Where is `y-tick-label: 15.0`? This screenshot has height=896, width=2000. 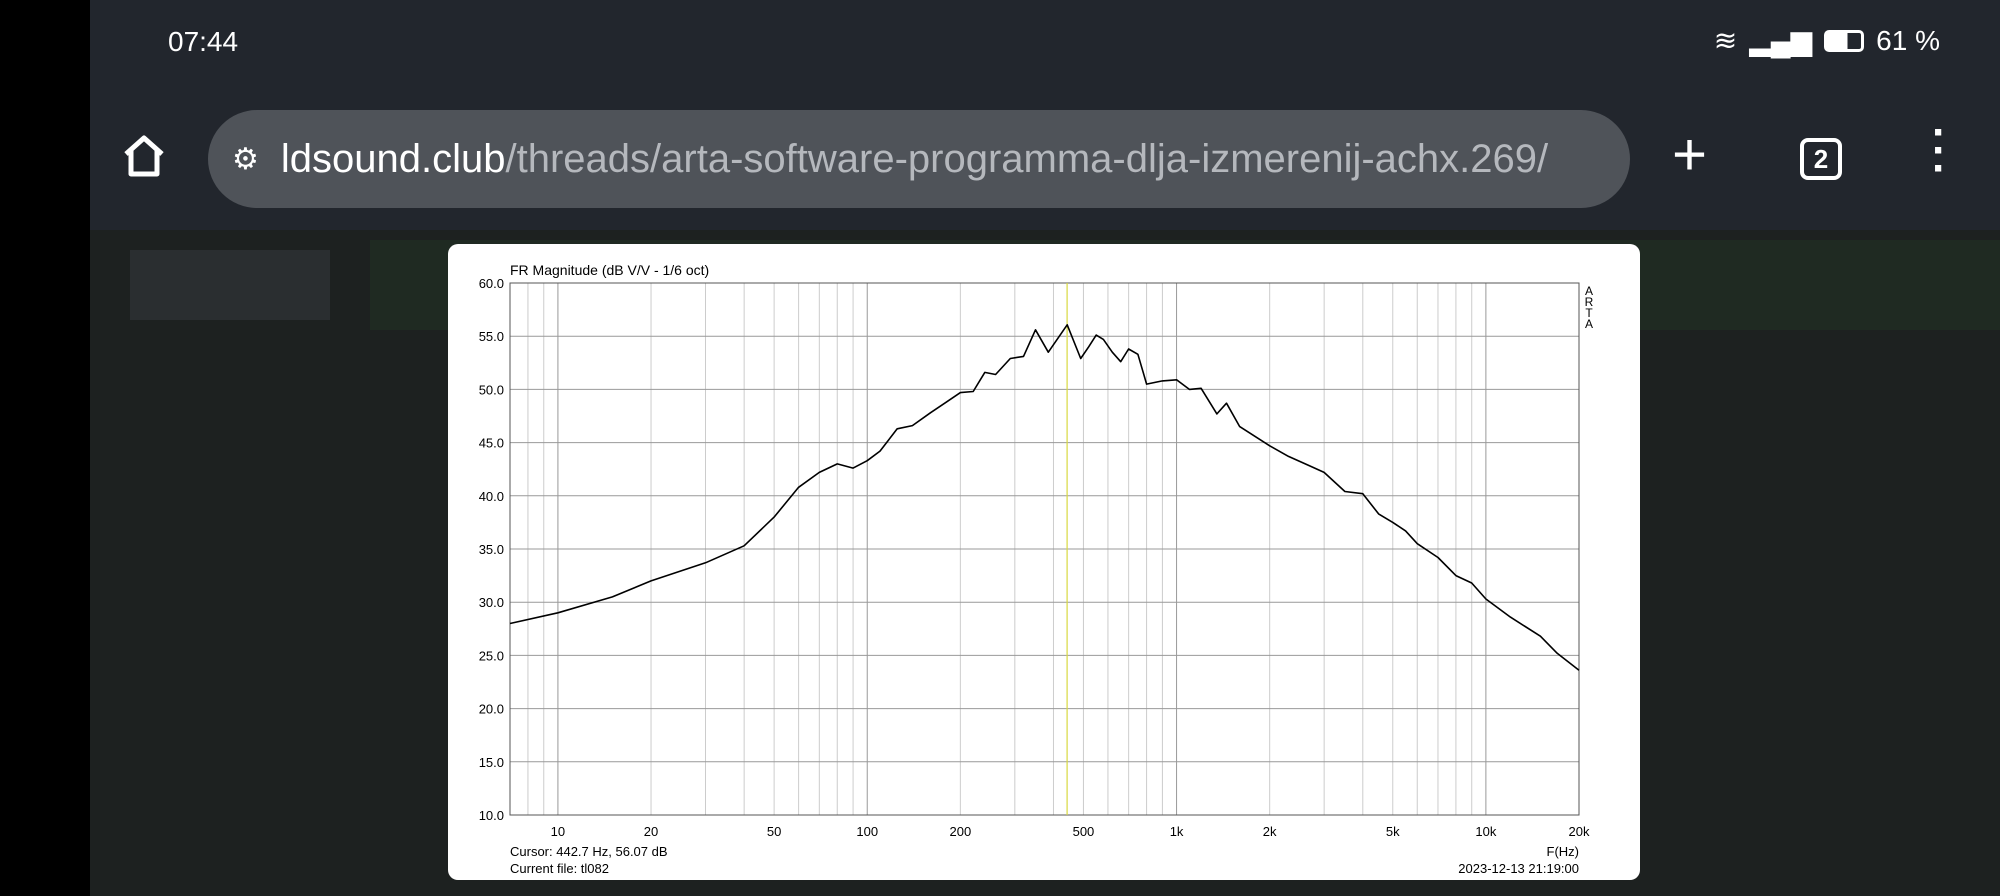
y-tick-label: 15.0 is located at coordinates (491, 762).